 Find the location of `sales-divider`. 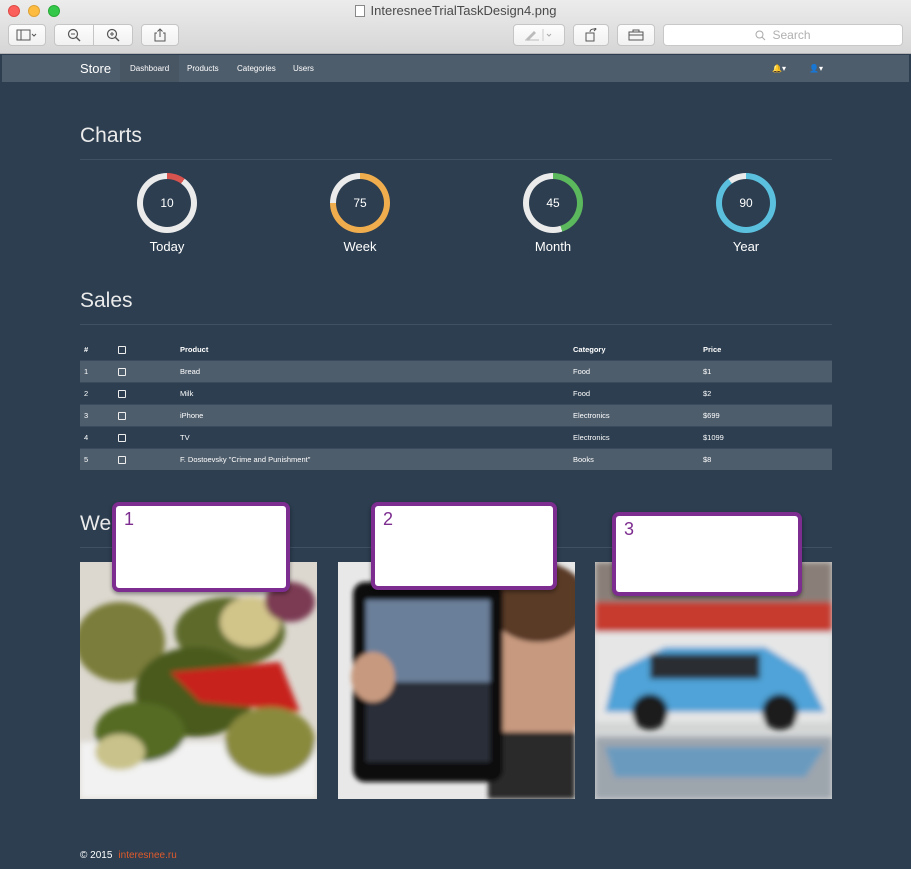

sales-divider is located at coordinates (456, 324).